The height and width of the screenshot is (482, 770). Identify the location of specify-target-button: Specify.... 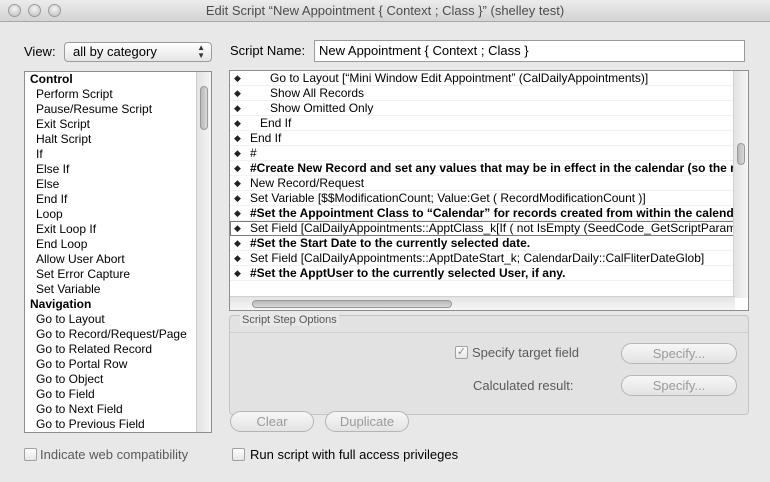
(679, 353).